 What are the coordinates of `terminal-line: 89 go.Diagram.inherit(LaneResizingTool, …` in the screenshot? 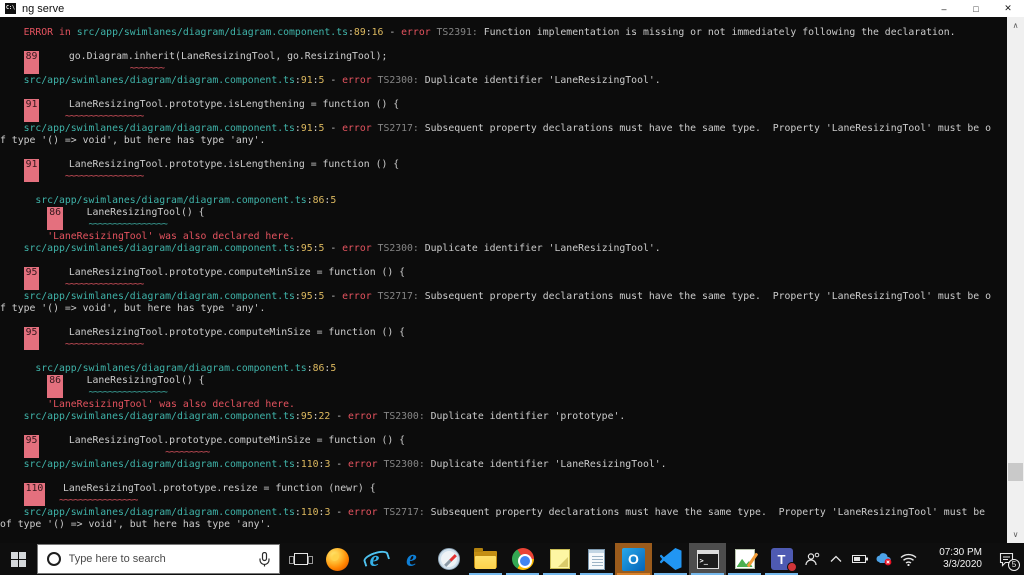 It's located at (512, 62).